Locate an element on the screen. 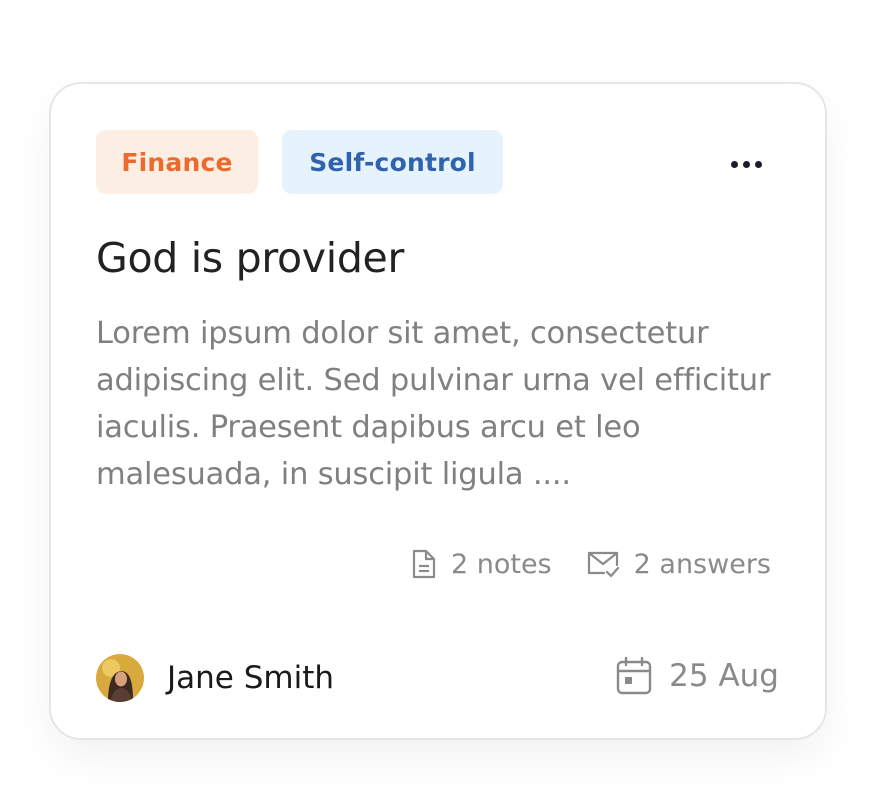 This screenshot has height=802, width=878. card-stats: 2 notes 2 answers is located at coordinates (591, 564).